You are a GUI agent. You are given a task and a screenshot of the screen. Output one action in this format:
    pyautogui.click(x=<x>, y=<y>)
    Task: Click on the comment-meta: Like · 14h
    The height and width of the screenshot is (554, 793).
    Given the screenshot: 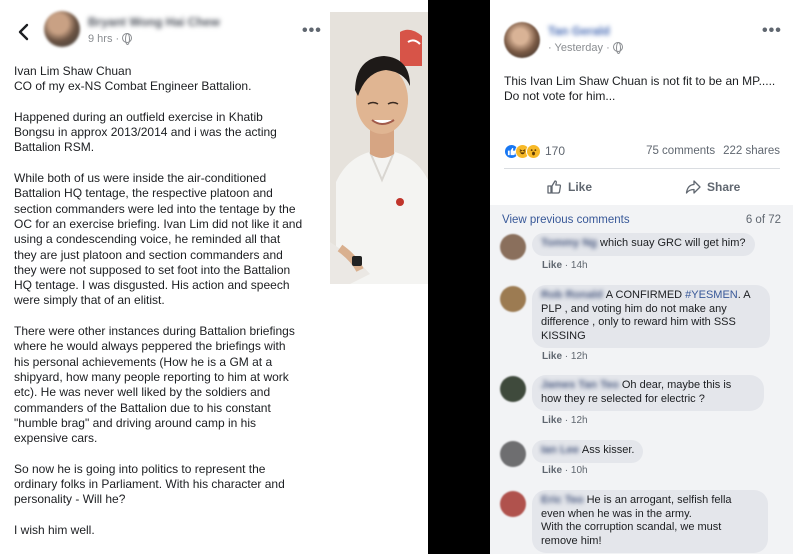 What is the action you would take?
    pyautogui.click(x=565, y=265)
    